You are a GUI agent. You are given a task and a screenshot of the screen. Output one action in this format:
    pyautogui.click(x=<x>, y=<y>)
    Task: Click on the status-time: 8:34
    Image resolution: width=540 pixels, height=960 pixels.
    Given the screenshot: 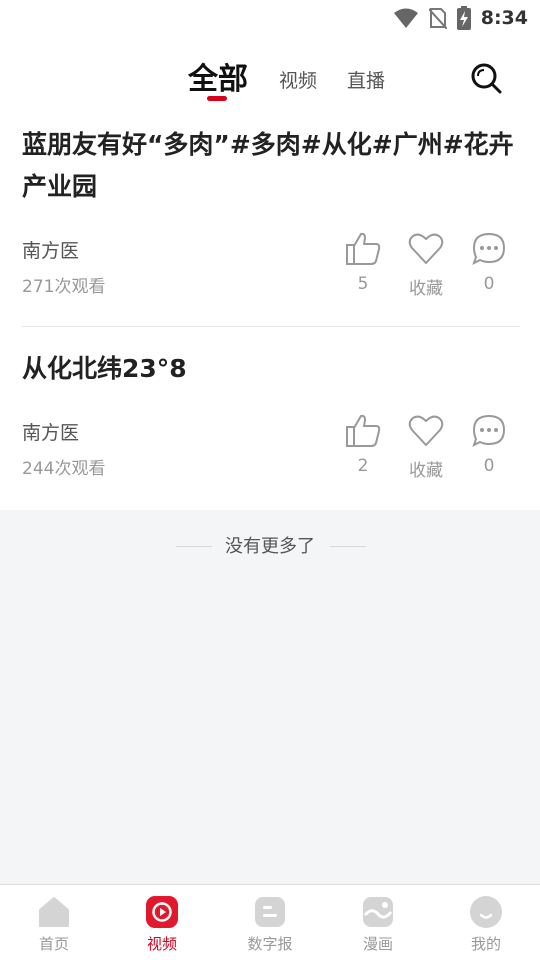 What is the action you would take?
    pyautogui.click(x=504, y=18)
    